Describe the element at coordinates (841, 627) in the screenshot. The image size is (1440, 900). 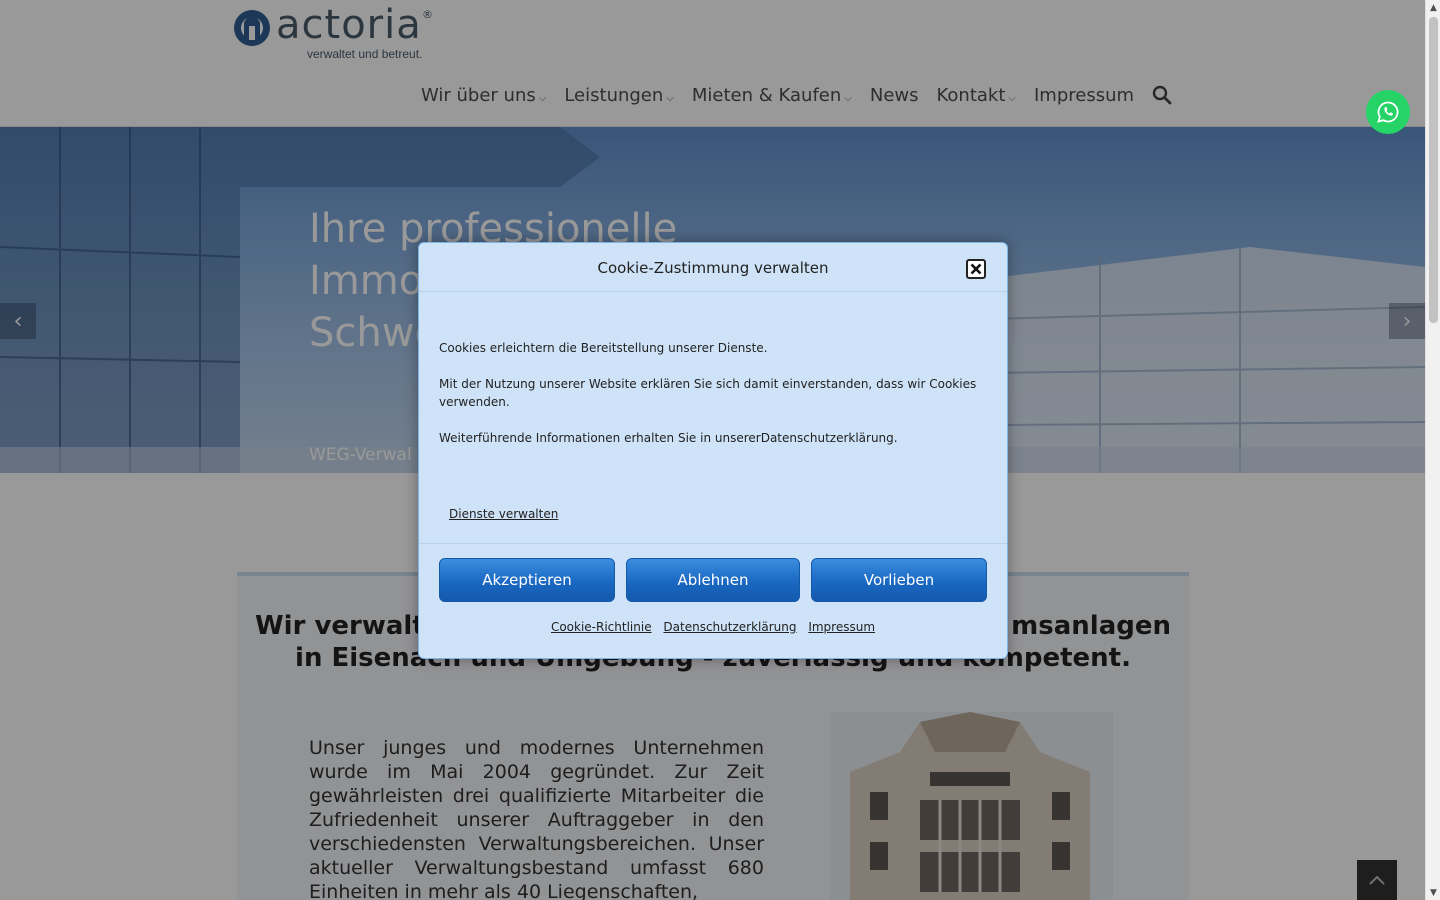
I see `imprint-link: Impressum` at that location.